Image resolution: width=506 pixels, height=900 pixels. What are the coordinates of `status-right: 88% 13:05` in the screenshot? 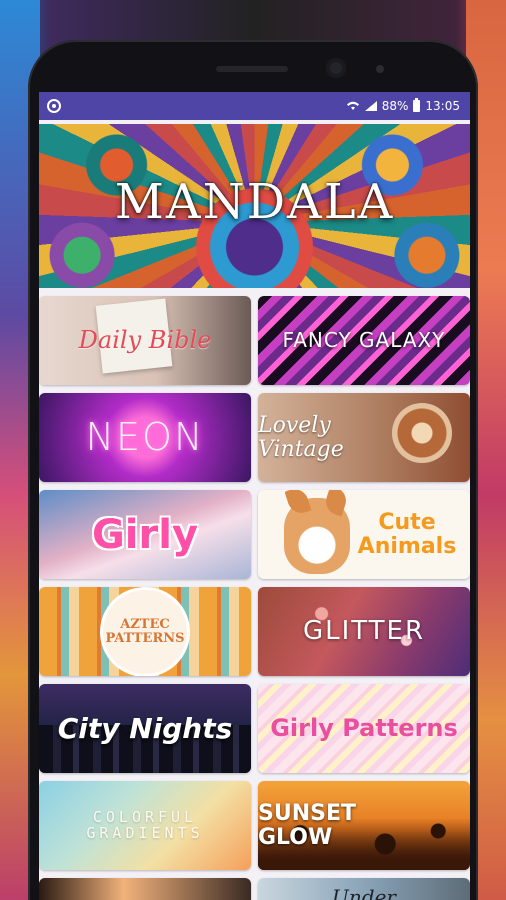 It's located at (403, 105).